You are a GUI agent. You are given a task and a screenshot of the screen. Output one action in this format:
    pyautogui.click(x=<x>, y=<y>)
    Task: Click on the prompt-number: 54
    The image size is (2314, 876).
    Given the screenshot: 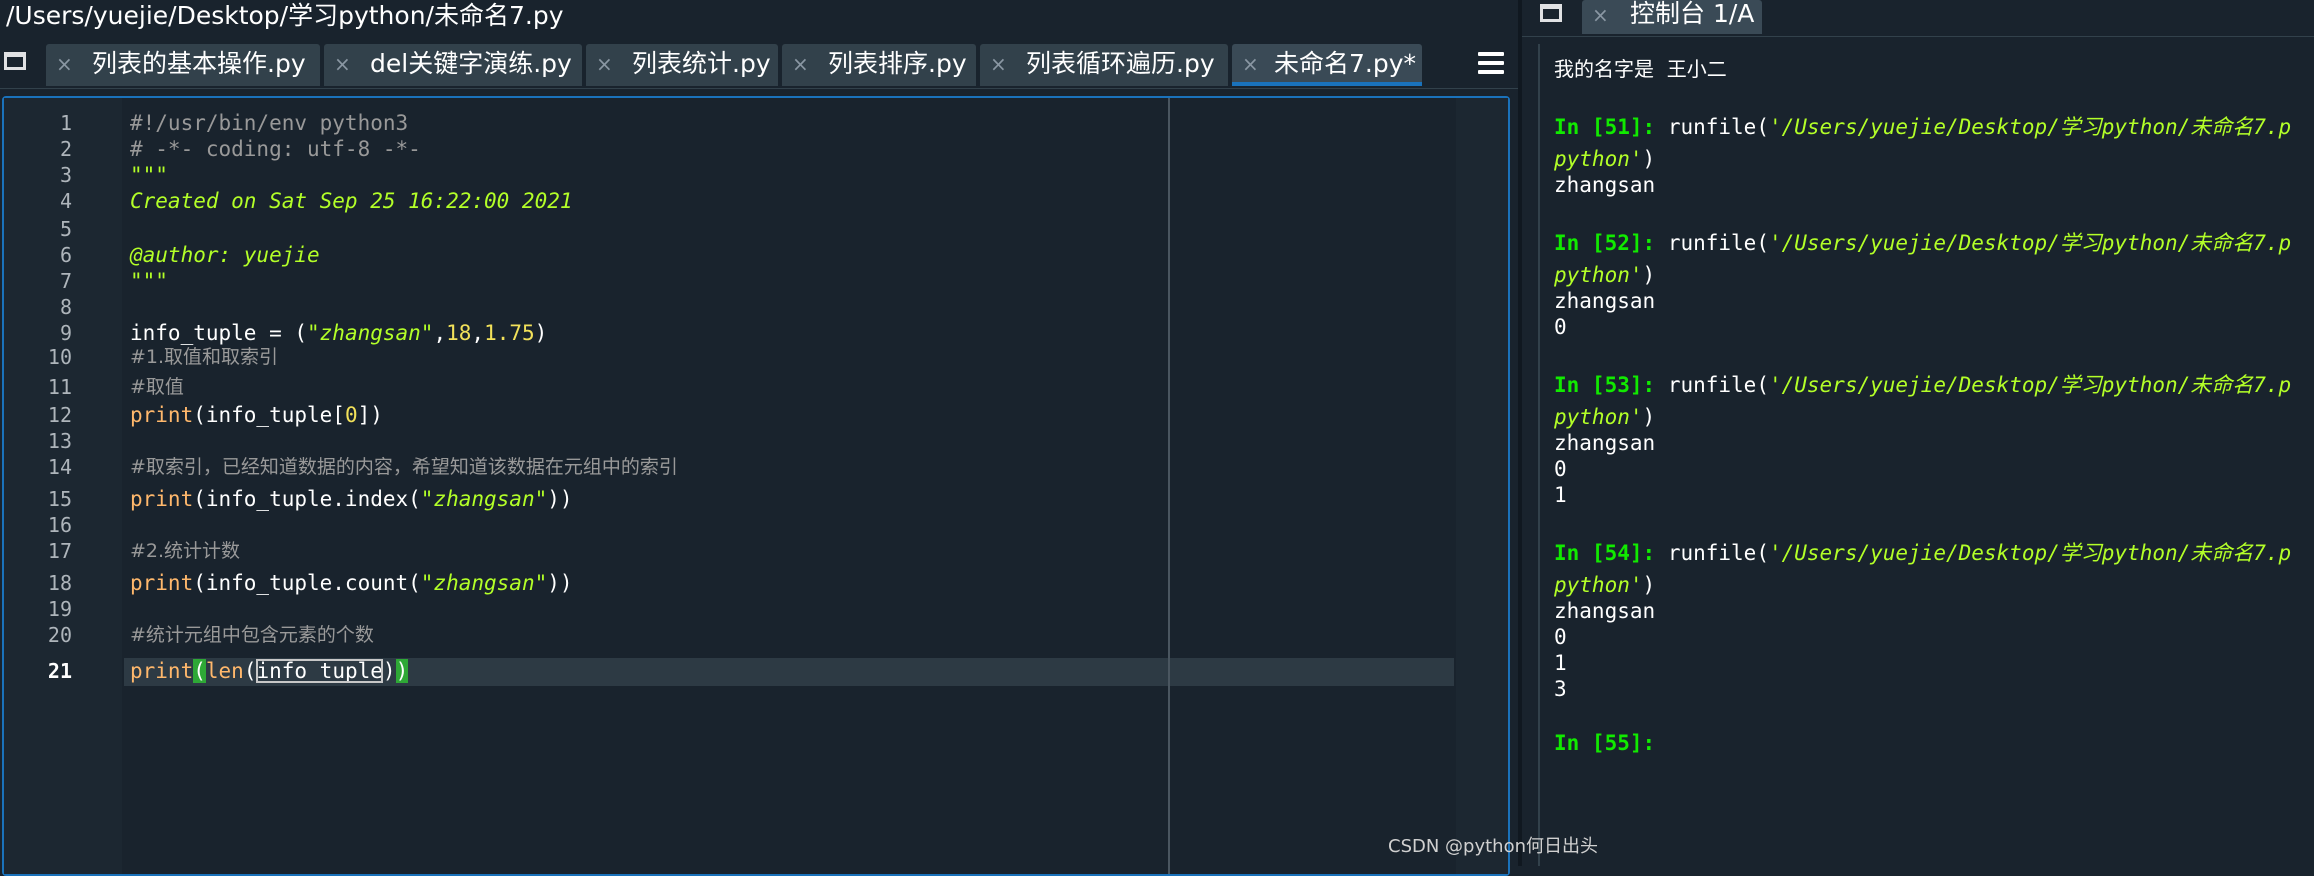 What is the action you would take?
    pyautogui.click(x=1617, y=553)
    